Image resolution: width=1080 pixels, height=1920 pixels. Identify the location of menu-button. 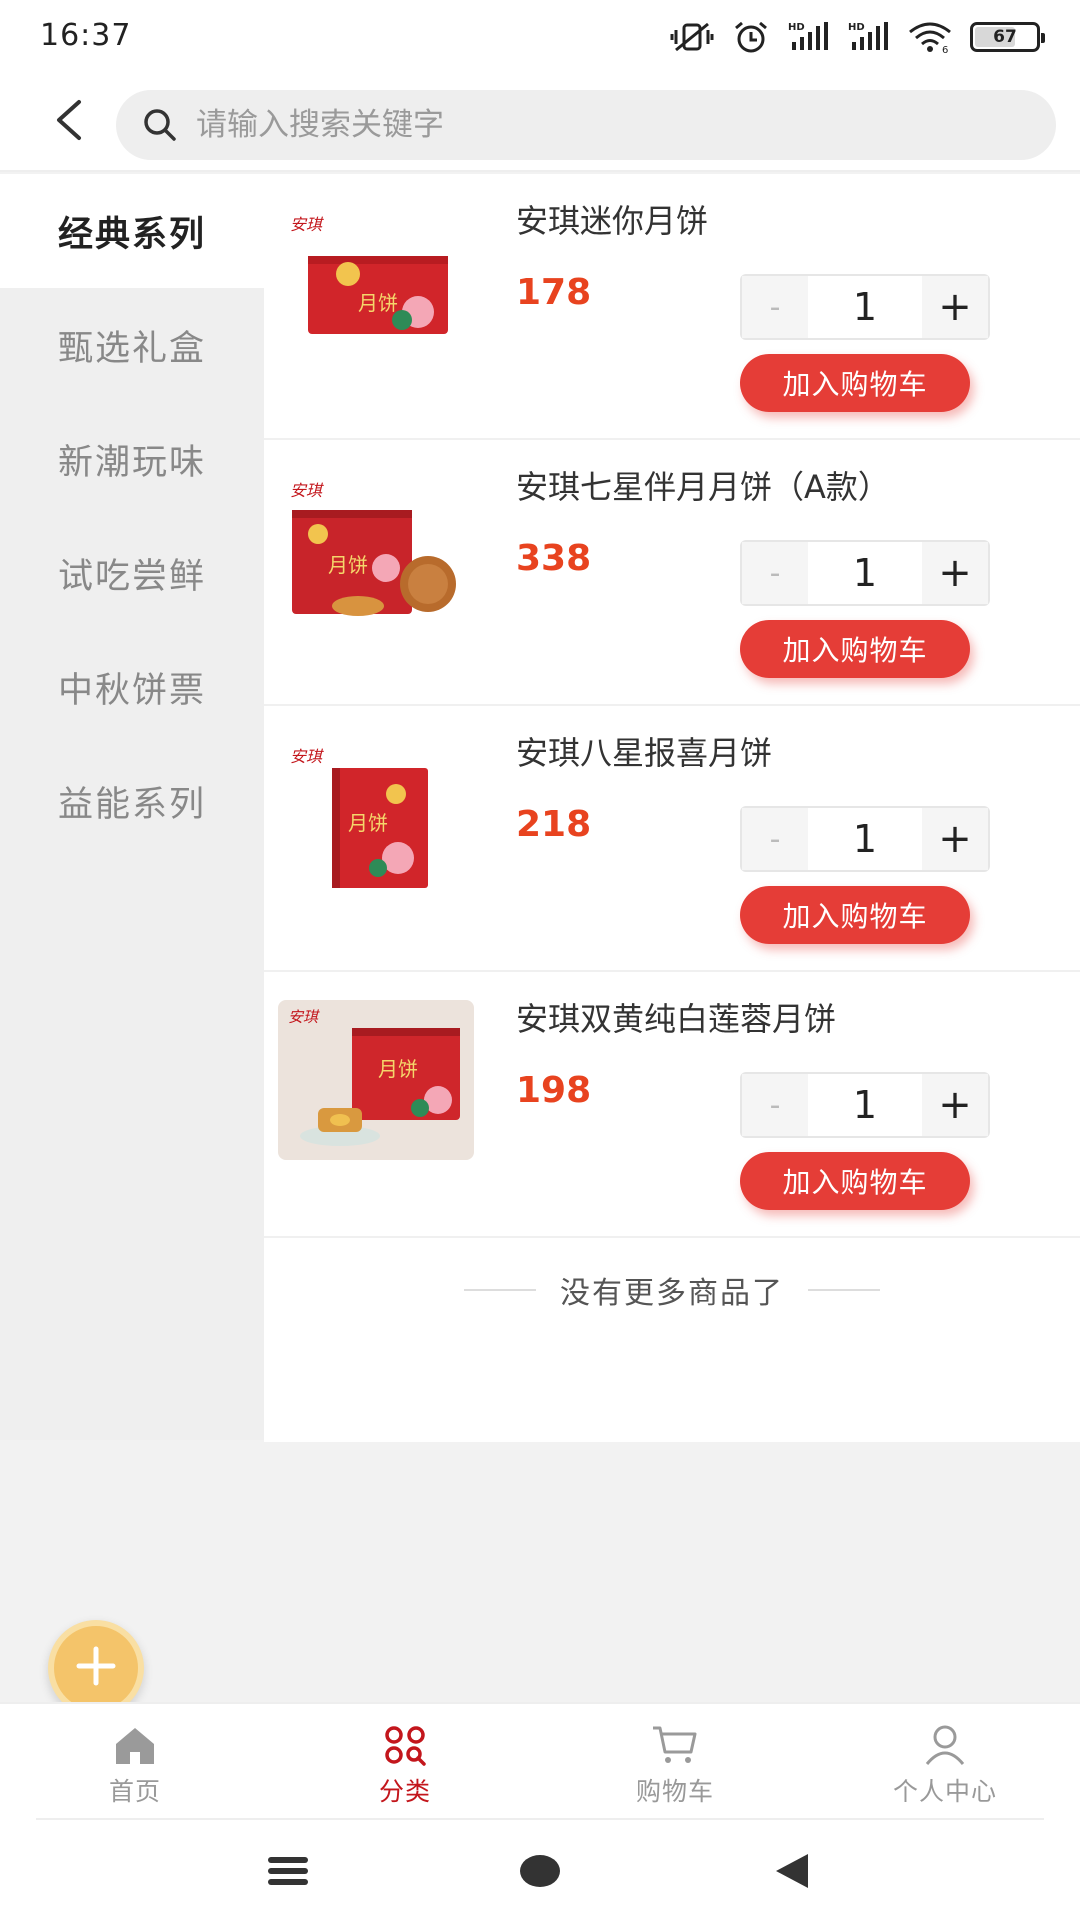
(288, 1873).